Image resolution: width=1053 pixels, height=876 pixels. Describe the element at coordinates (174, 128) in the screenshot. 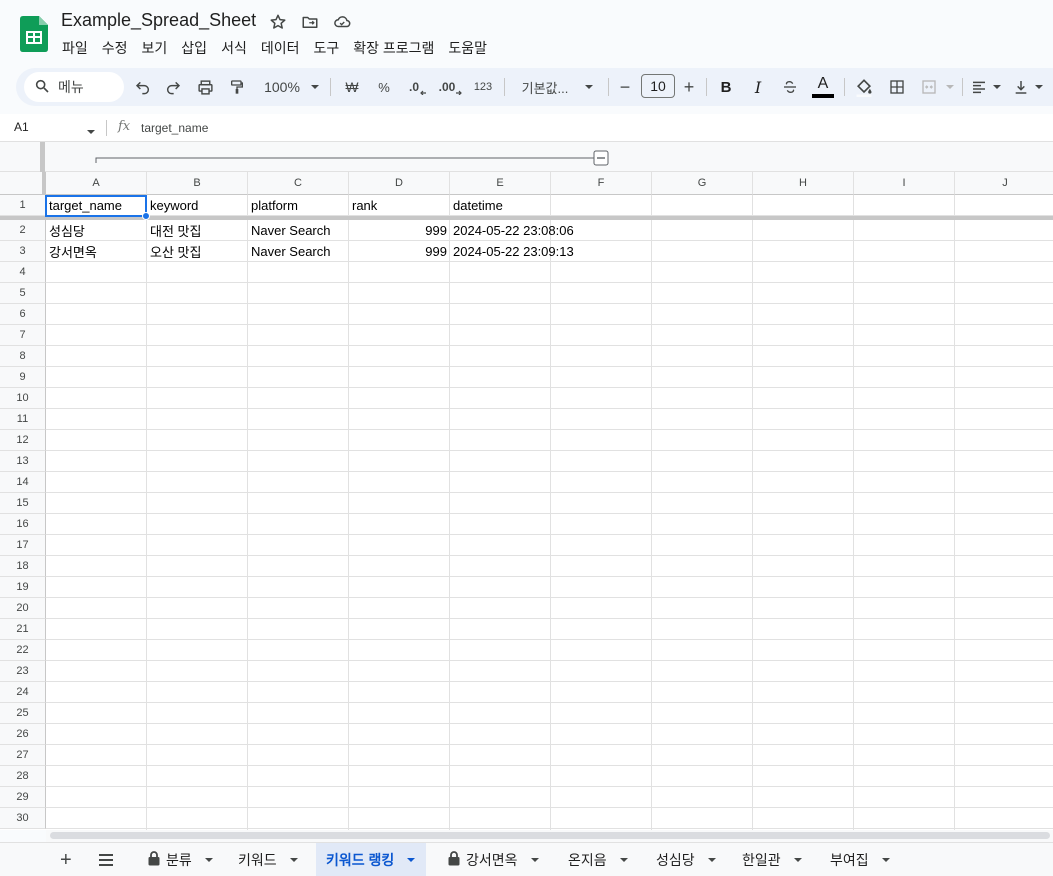

I see `formula-input: target_name` at that location.